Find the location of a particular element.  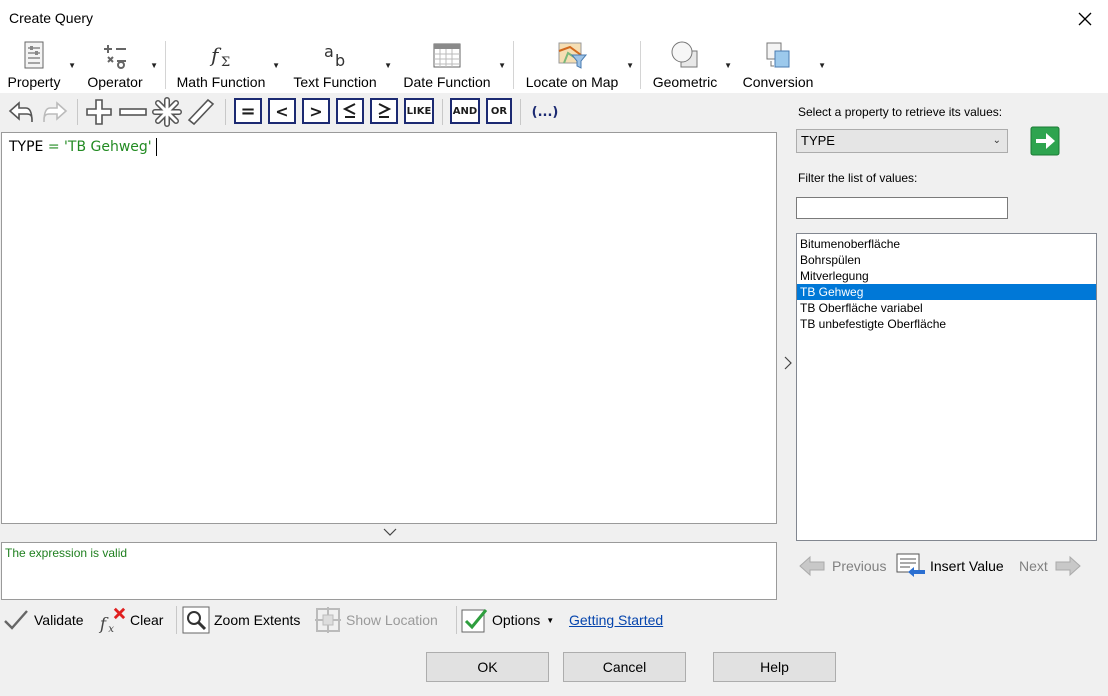

options-dropdown-arrow: ▼ is located at coordinates (550, 620).